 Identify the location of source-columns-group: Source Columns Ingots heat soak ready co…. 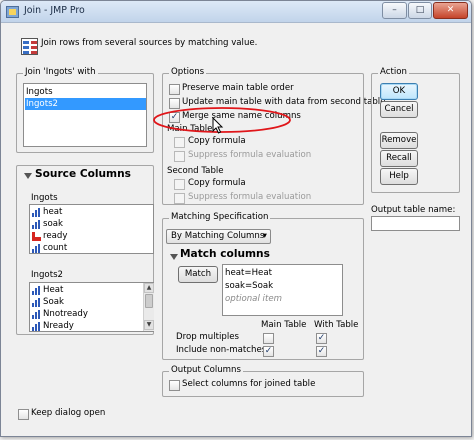
(85, 250).